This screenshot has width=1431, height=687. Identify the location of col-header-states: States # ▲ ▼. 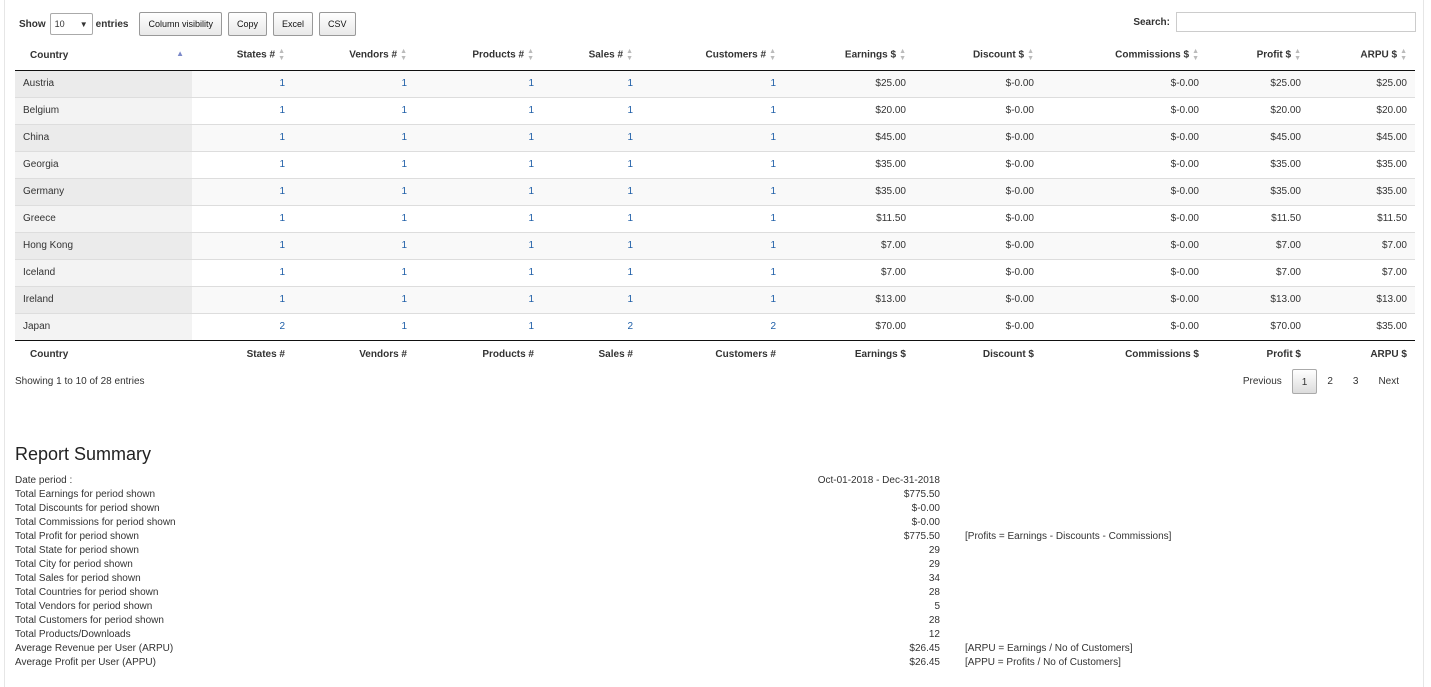
(242, 56).